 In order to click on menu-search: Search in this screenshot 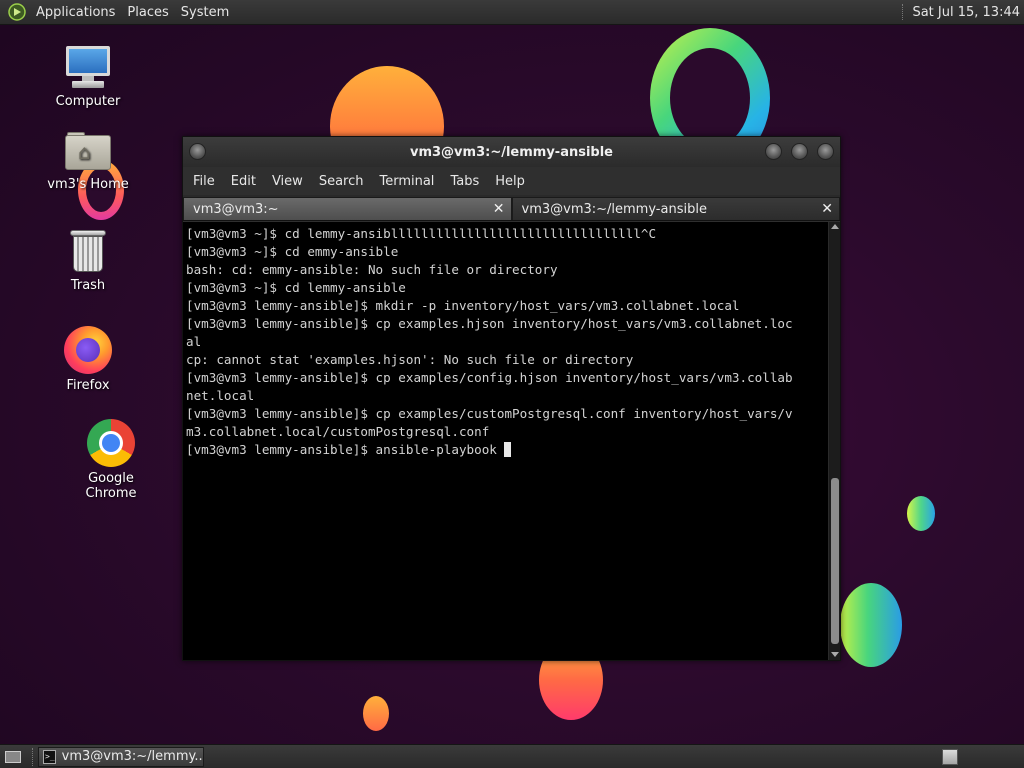, I will do `click(341, 181)`.